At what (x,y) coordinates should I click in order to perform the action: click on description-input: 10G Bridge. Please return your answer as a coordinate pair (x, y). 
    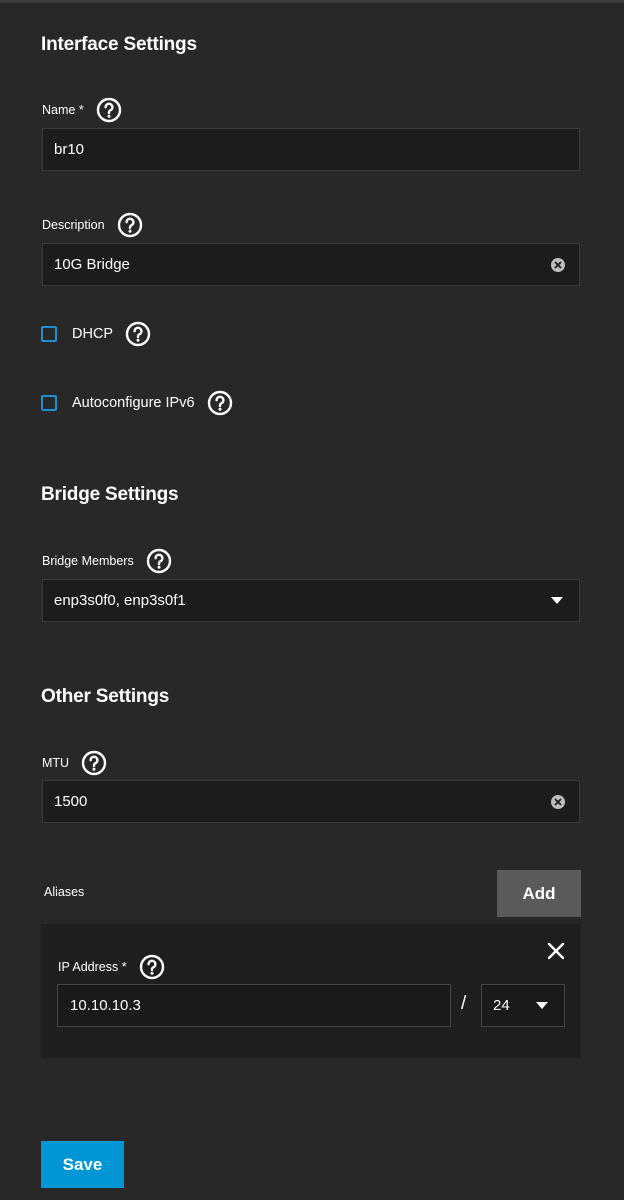
    Looking at the image, I should click on (311, 264).